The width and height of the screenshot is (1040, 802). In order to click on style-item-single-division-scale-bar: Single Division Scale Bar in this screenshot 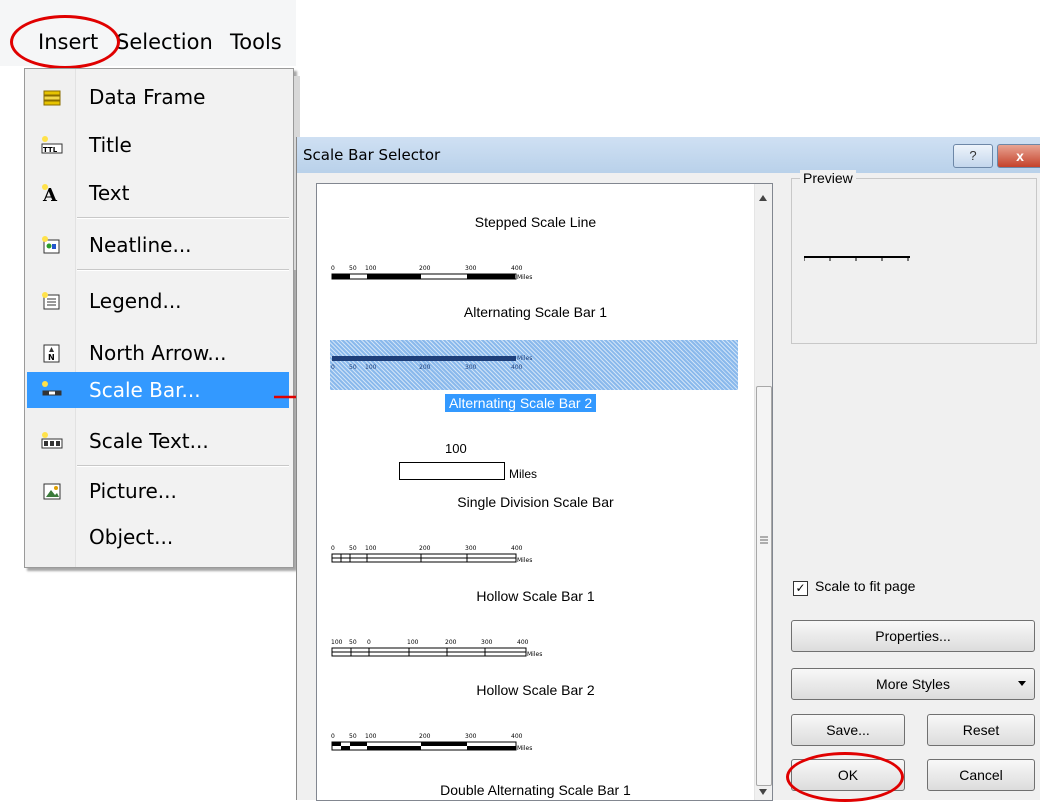, I will do `click(535, 502)`.